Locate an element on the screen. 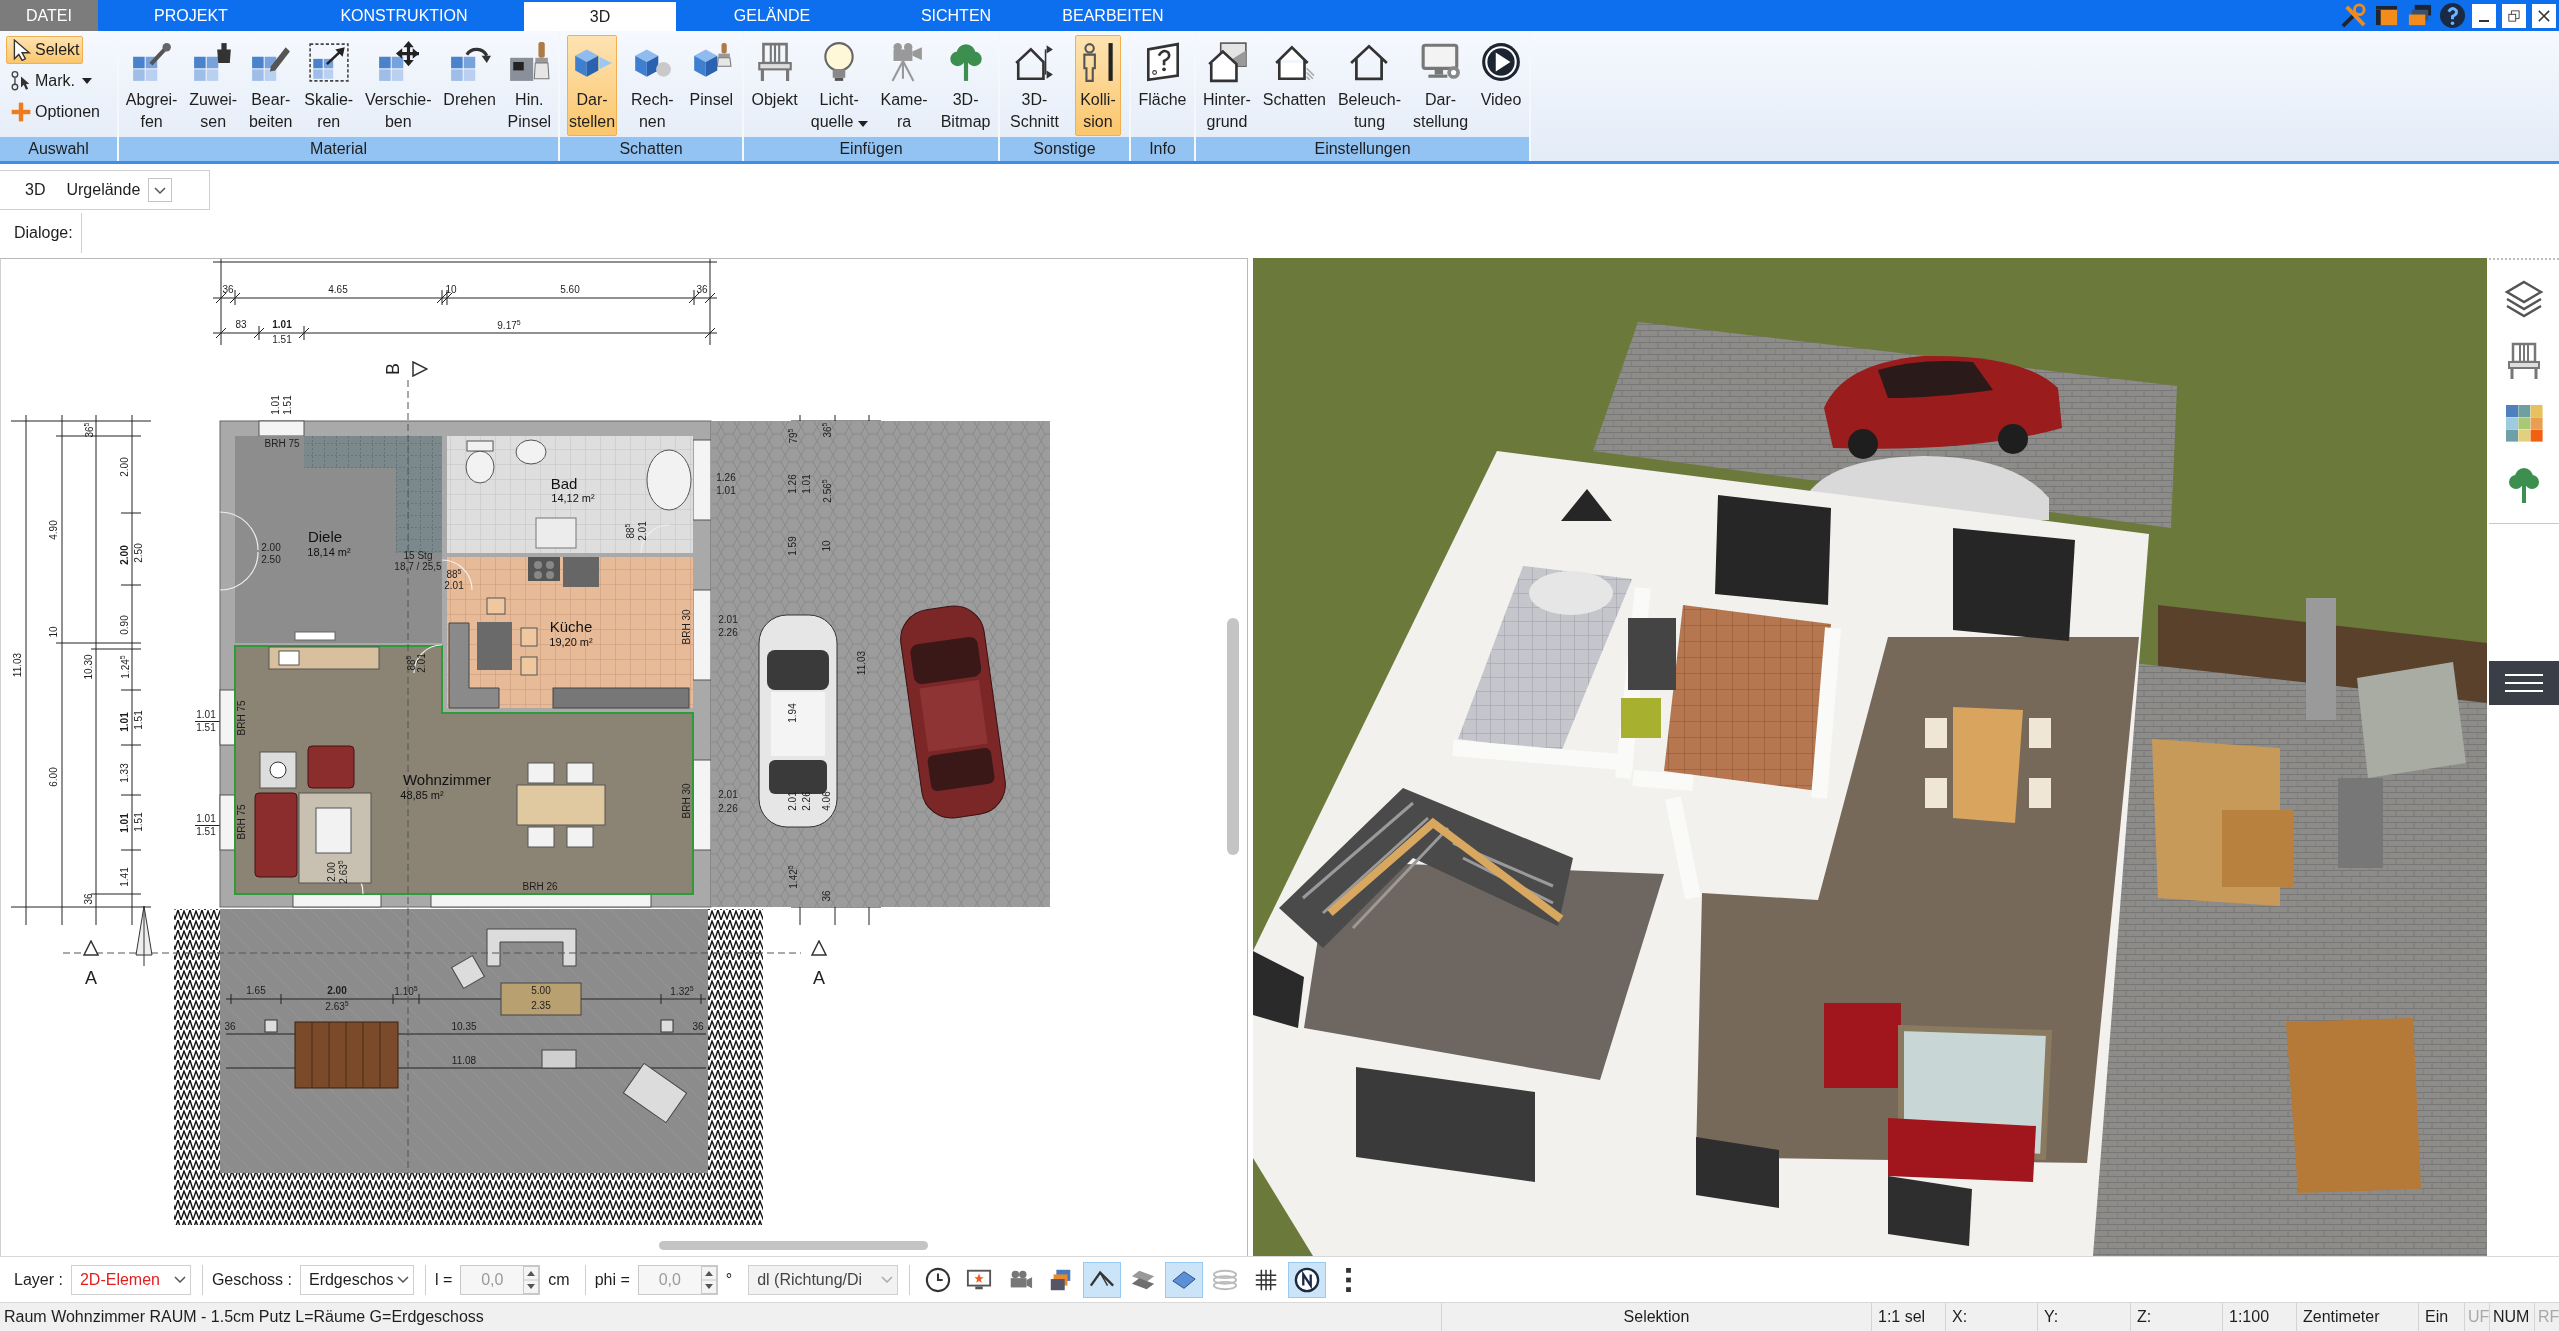  sink-icon is located at coordinates (531, 452).